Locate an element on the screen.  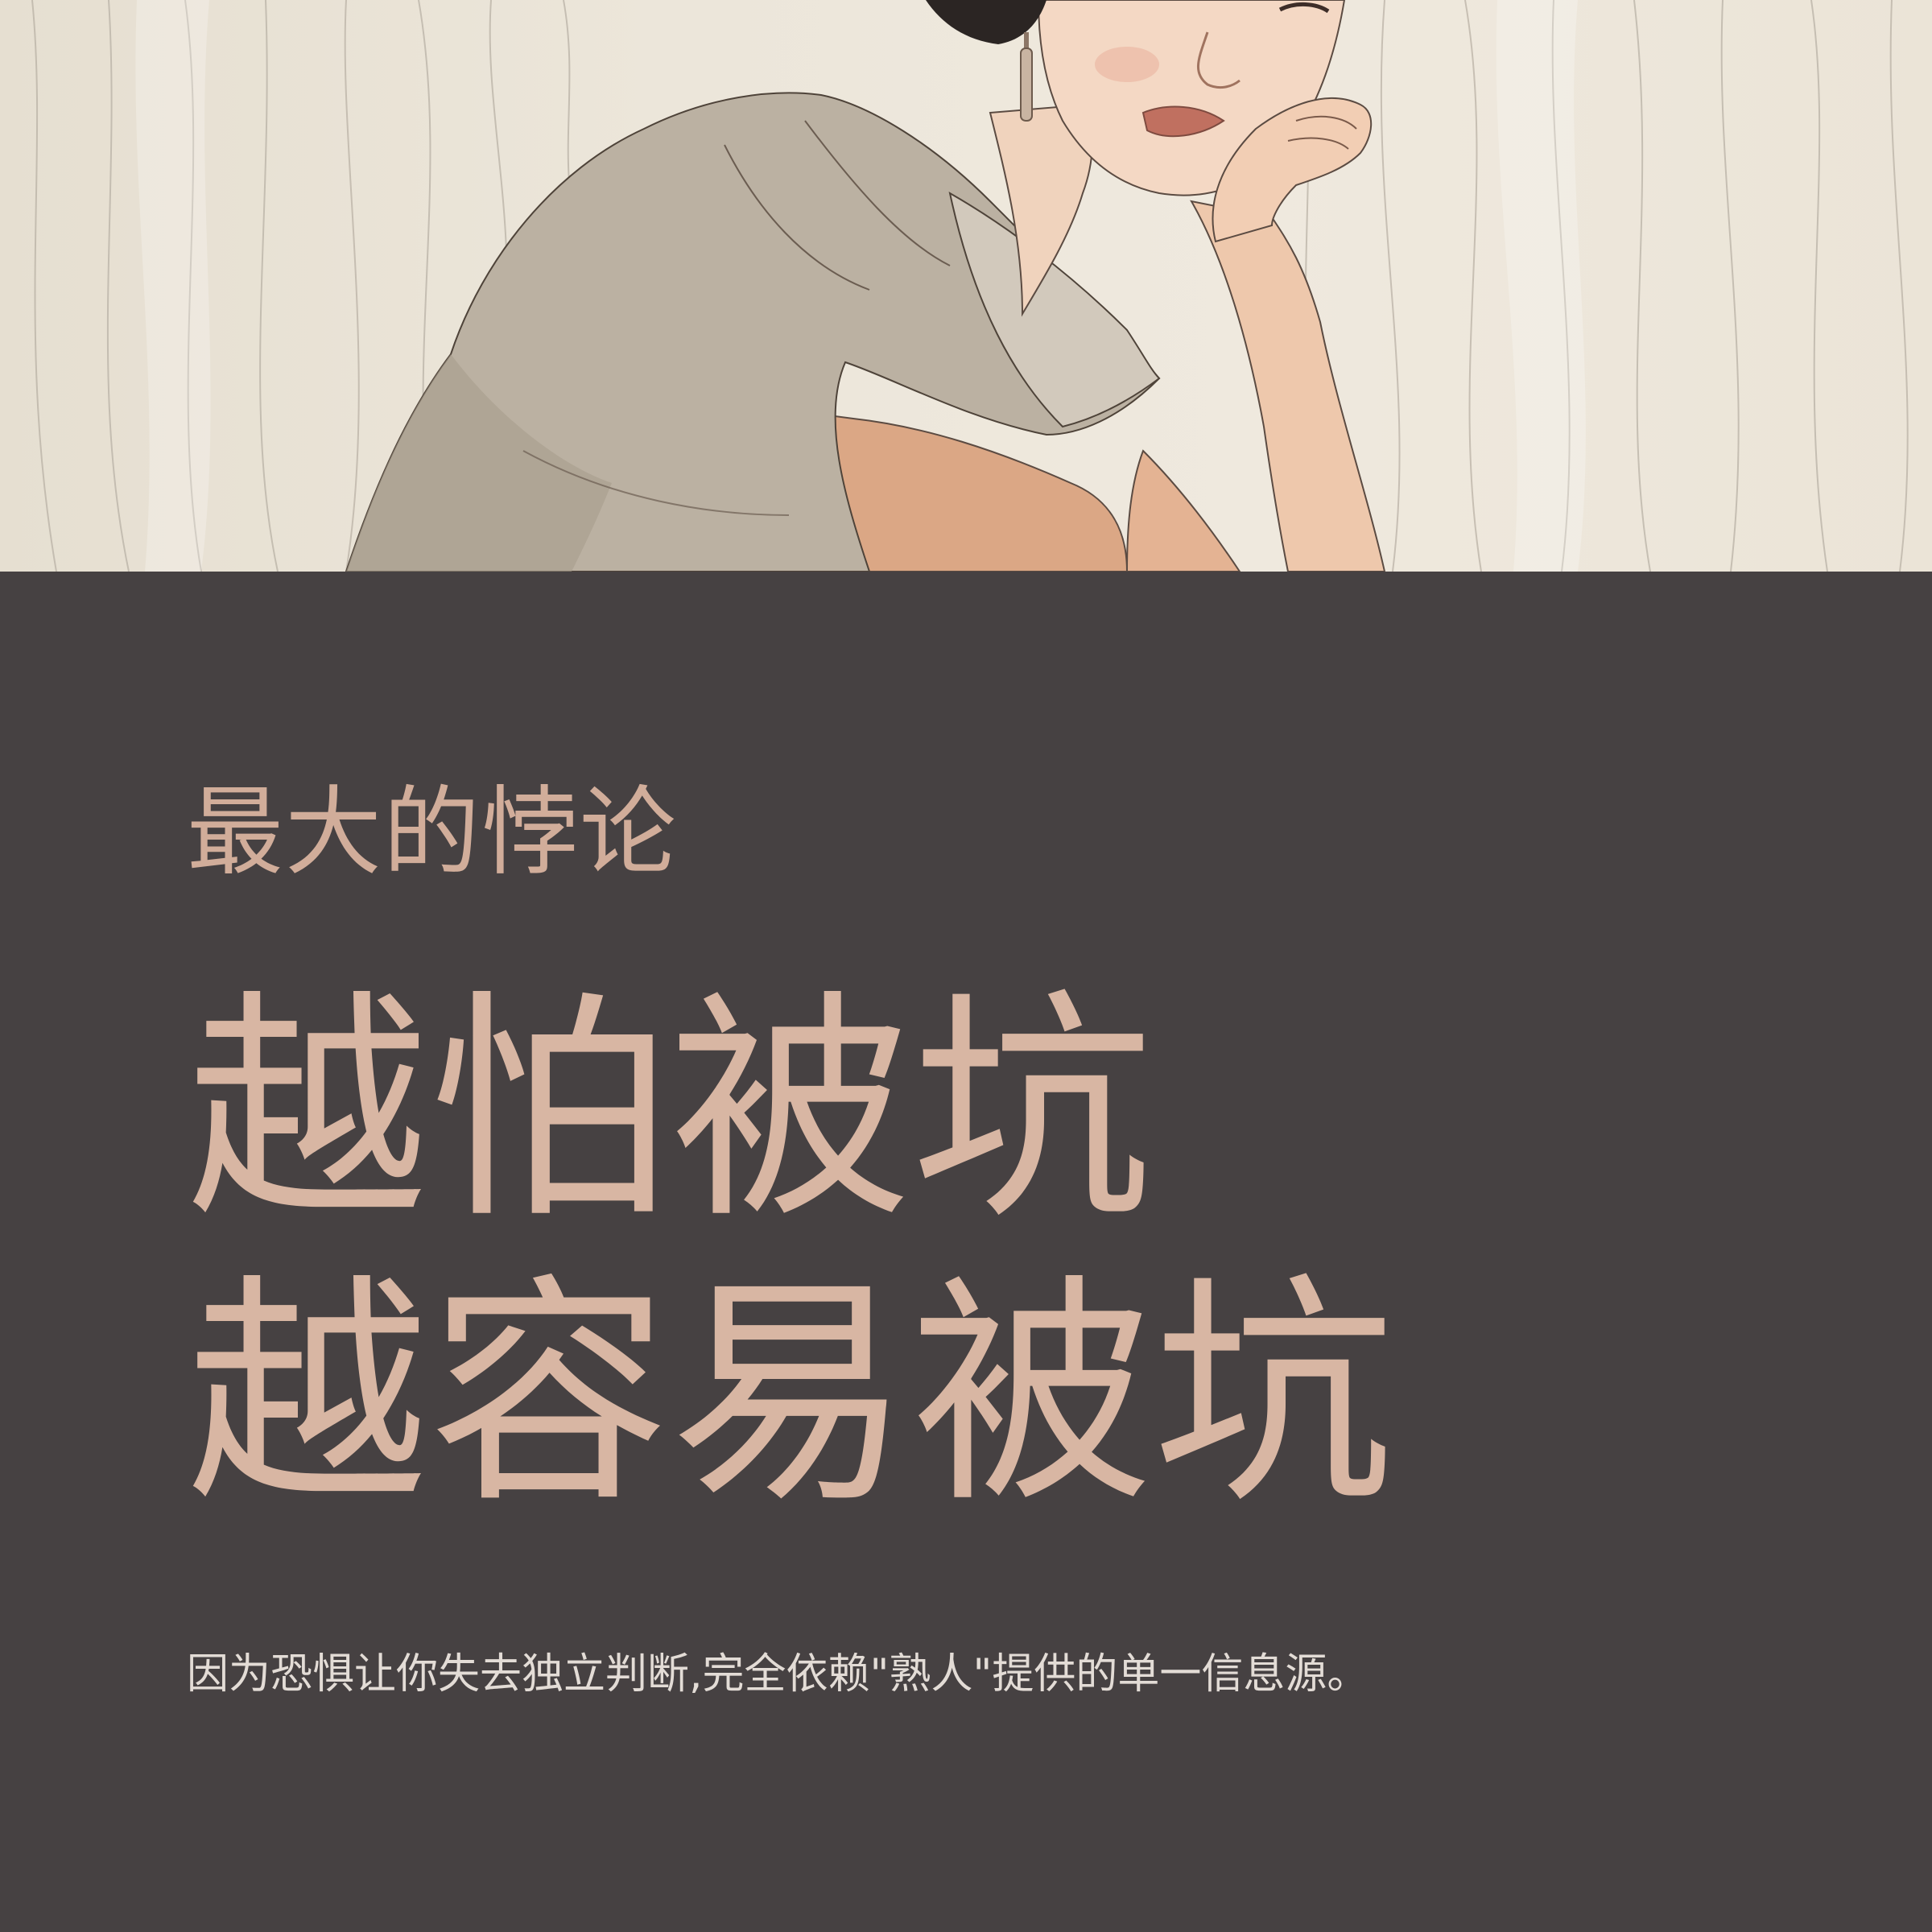
headline-line-2: 越容易被坑 is located at coordinates (790, 1394).